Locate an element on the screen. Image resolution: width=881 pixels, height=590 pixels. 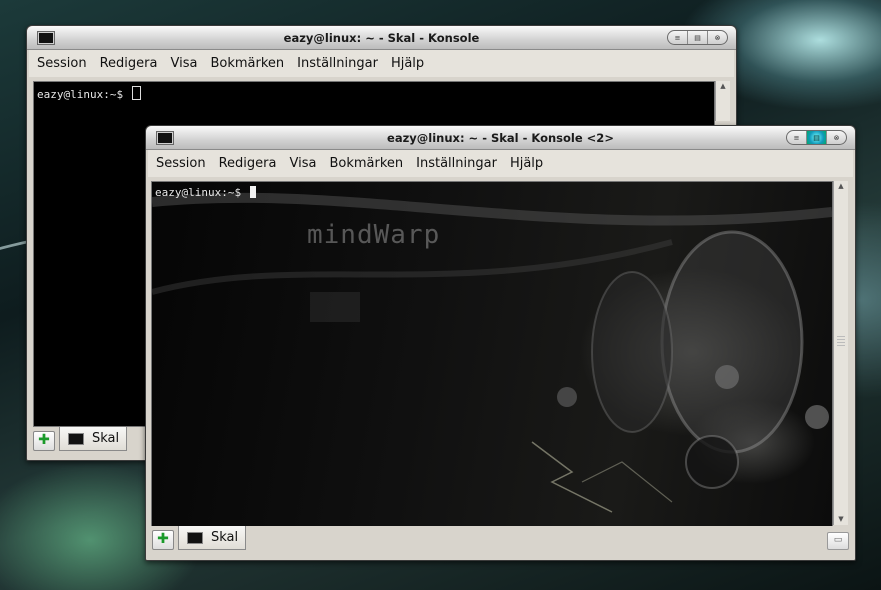
window-title: eazy@linux: ~ - Skal - Konsole is located at coordinates (381, 38).